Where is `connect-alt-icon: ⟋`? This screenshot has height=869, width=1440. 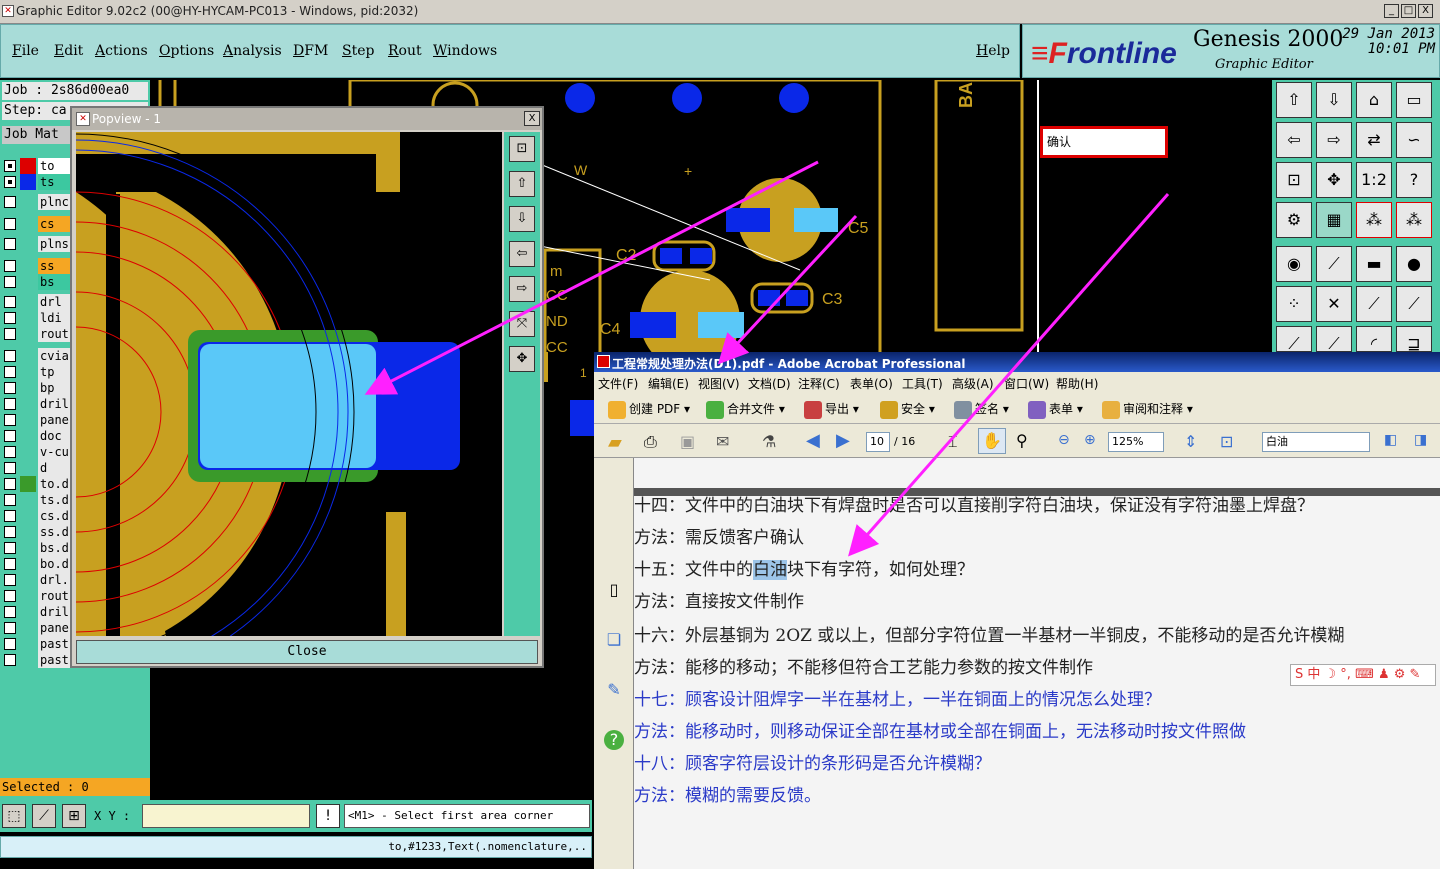 connect-alt-icon: ⟋ is located at coordinates (1414, 304).